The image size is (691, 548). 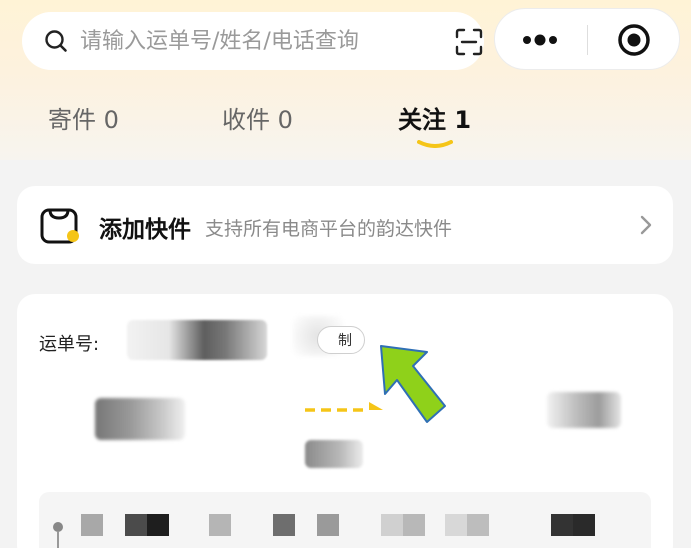 What do you see at coordinates (345, 341) in the screenshot?
I see `copy-button-label: 制` at bounding box center [345, 341].